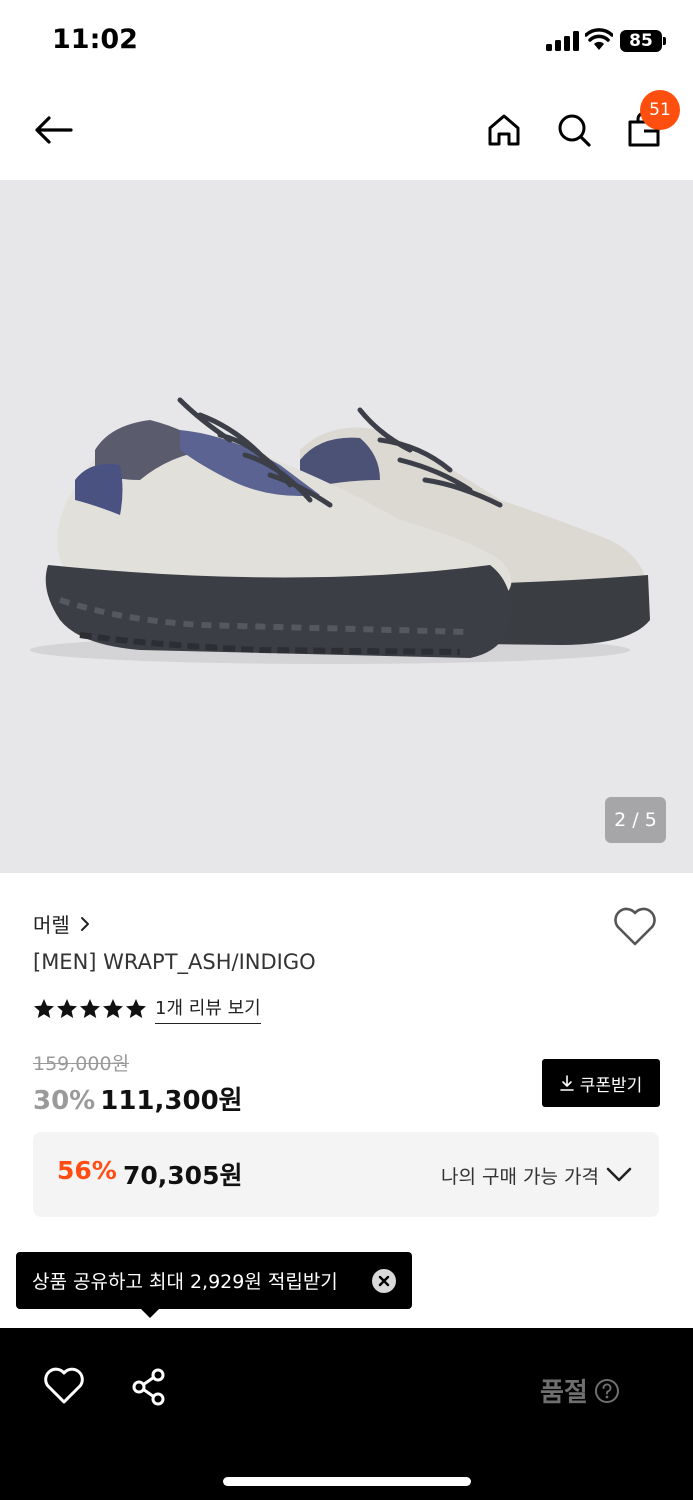 This screenshot has width=693, height=1500. Describe the element at coordinates (599, 39) in the screenshot. I see `wifi-icon` at that location.